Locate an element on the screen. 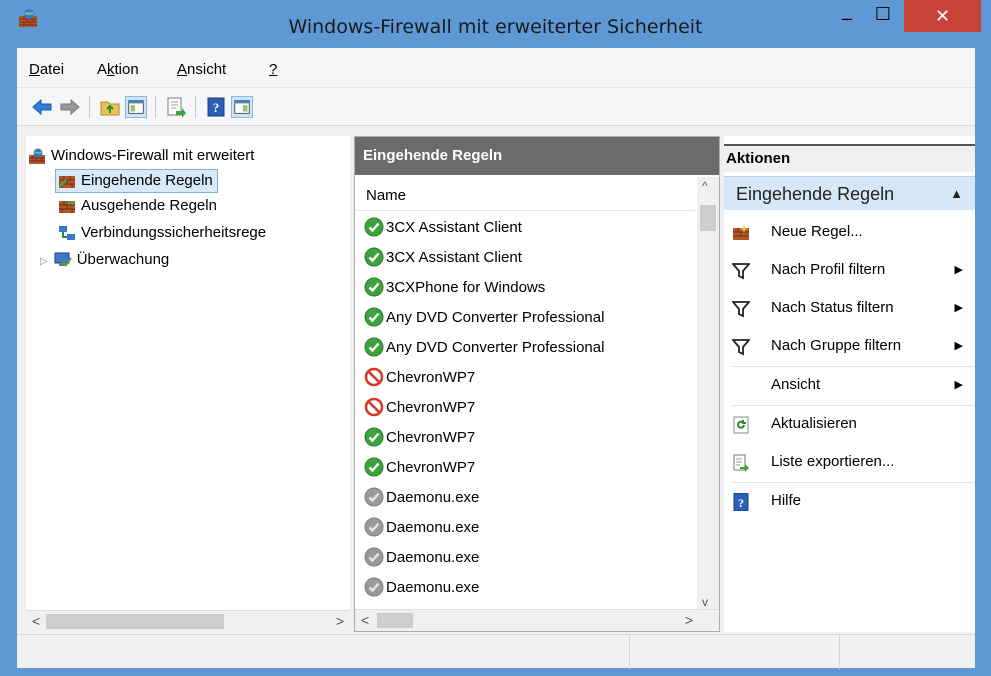  forward-arrow-icon is located at coordinates (70, 107).